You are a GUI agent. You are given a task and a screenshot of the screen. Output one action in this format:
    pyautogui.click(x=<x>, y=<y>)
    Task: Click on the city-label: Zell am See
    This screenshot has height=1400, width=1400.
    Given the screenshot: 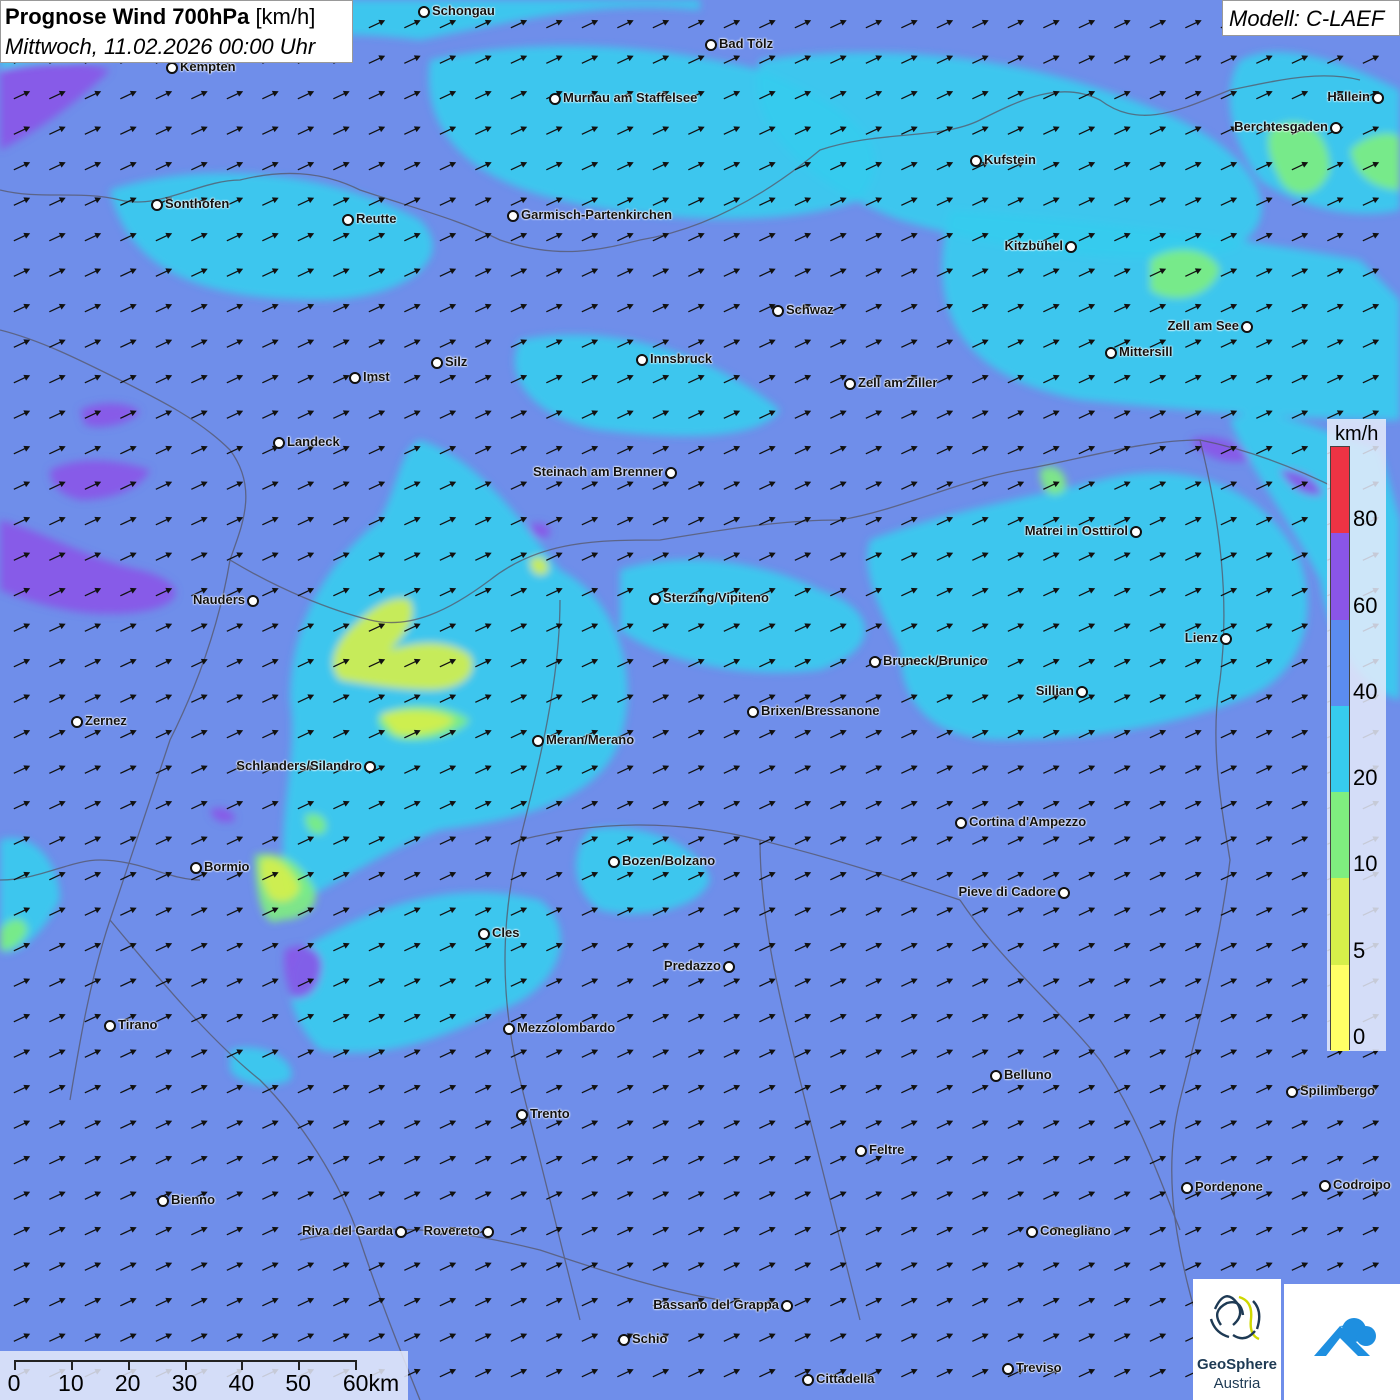 What is the action you would take?
    pyautogui.click(x=1203, y=325)
    